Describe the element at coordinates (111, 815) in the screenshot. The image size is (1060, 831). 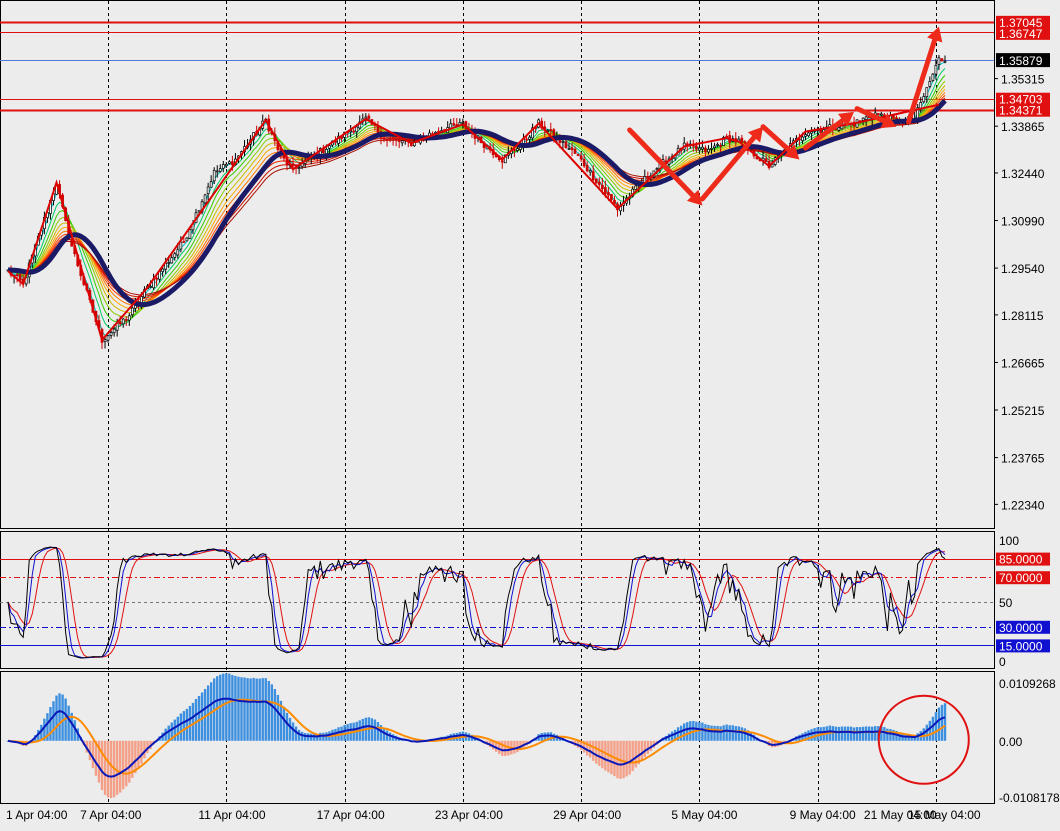
I see `time-label-1: 7 Apr 04:00` at that location.